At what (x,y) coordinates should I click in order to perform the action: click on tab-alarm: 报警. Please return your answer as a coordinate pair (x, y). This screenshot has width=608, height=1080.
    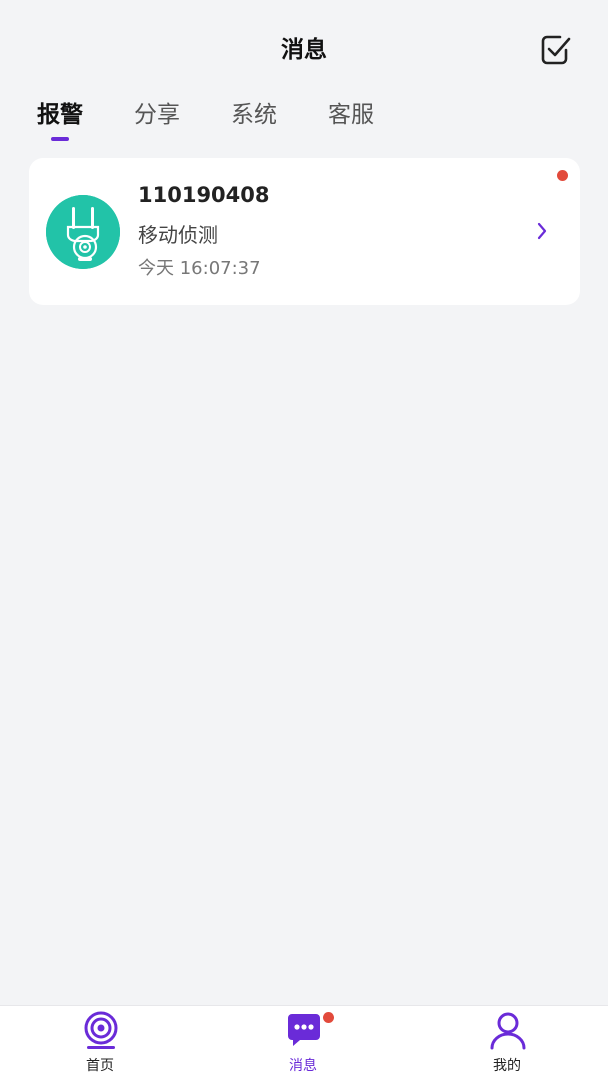
    Looking at the image, I should click on (60, 112).